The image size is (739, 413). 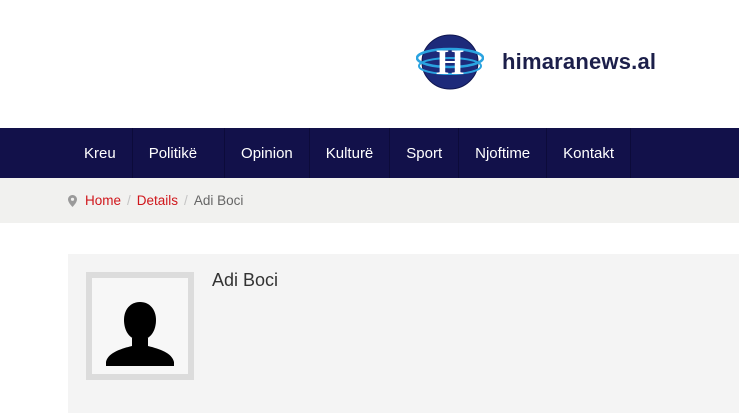 I want to click on avatar, so click(x=140, y=326).